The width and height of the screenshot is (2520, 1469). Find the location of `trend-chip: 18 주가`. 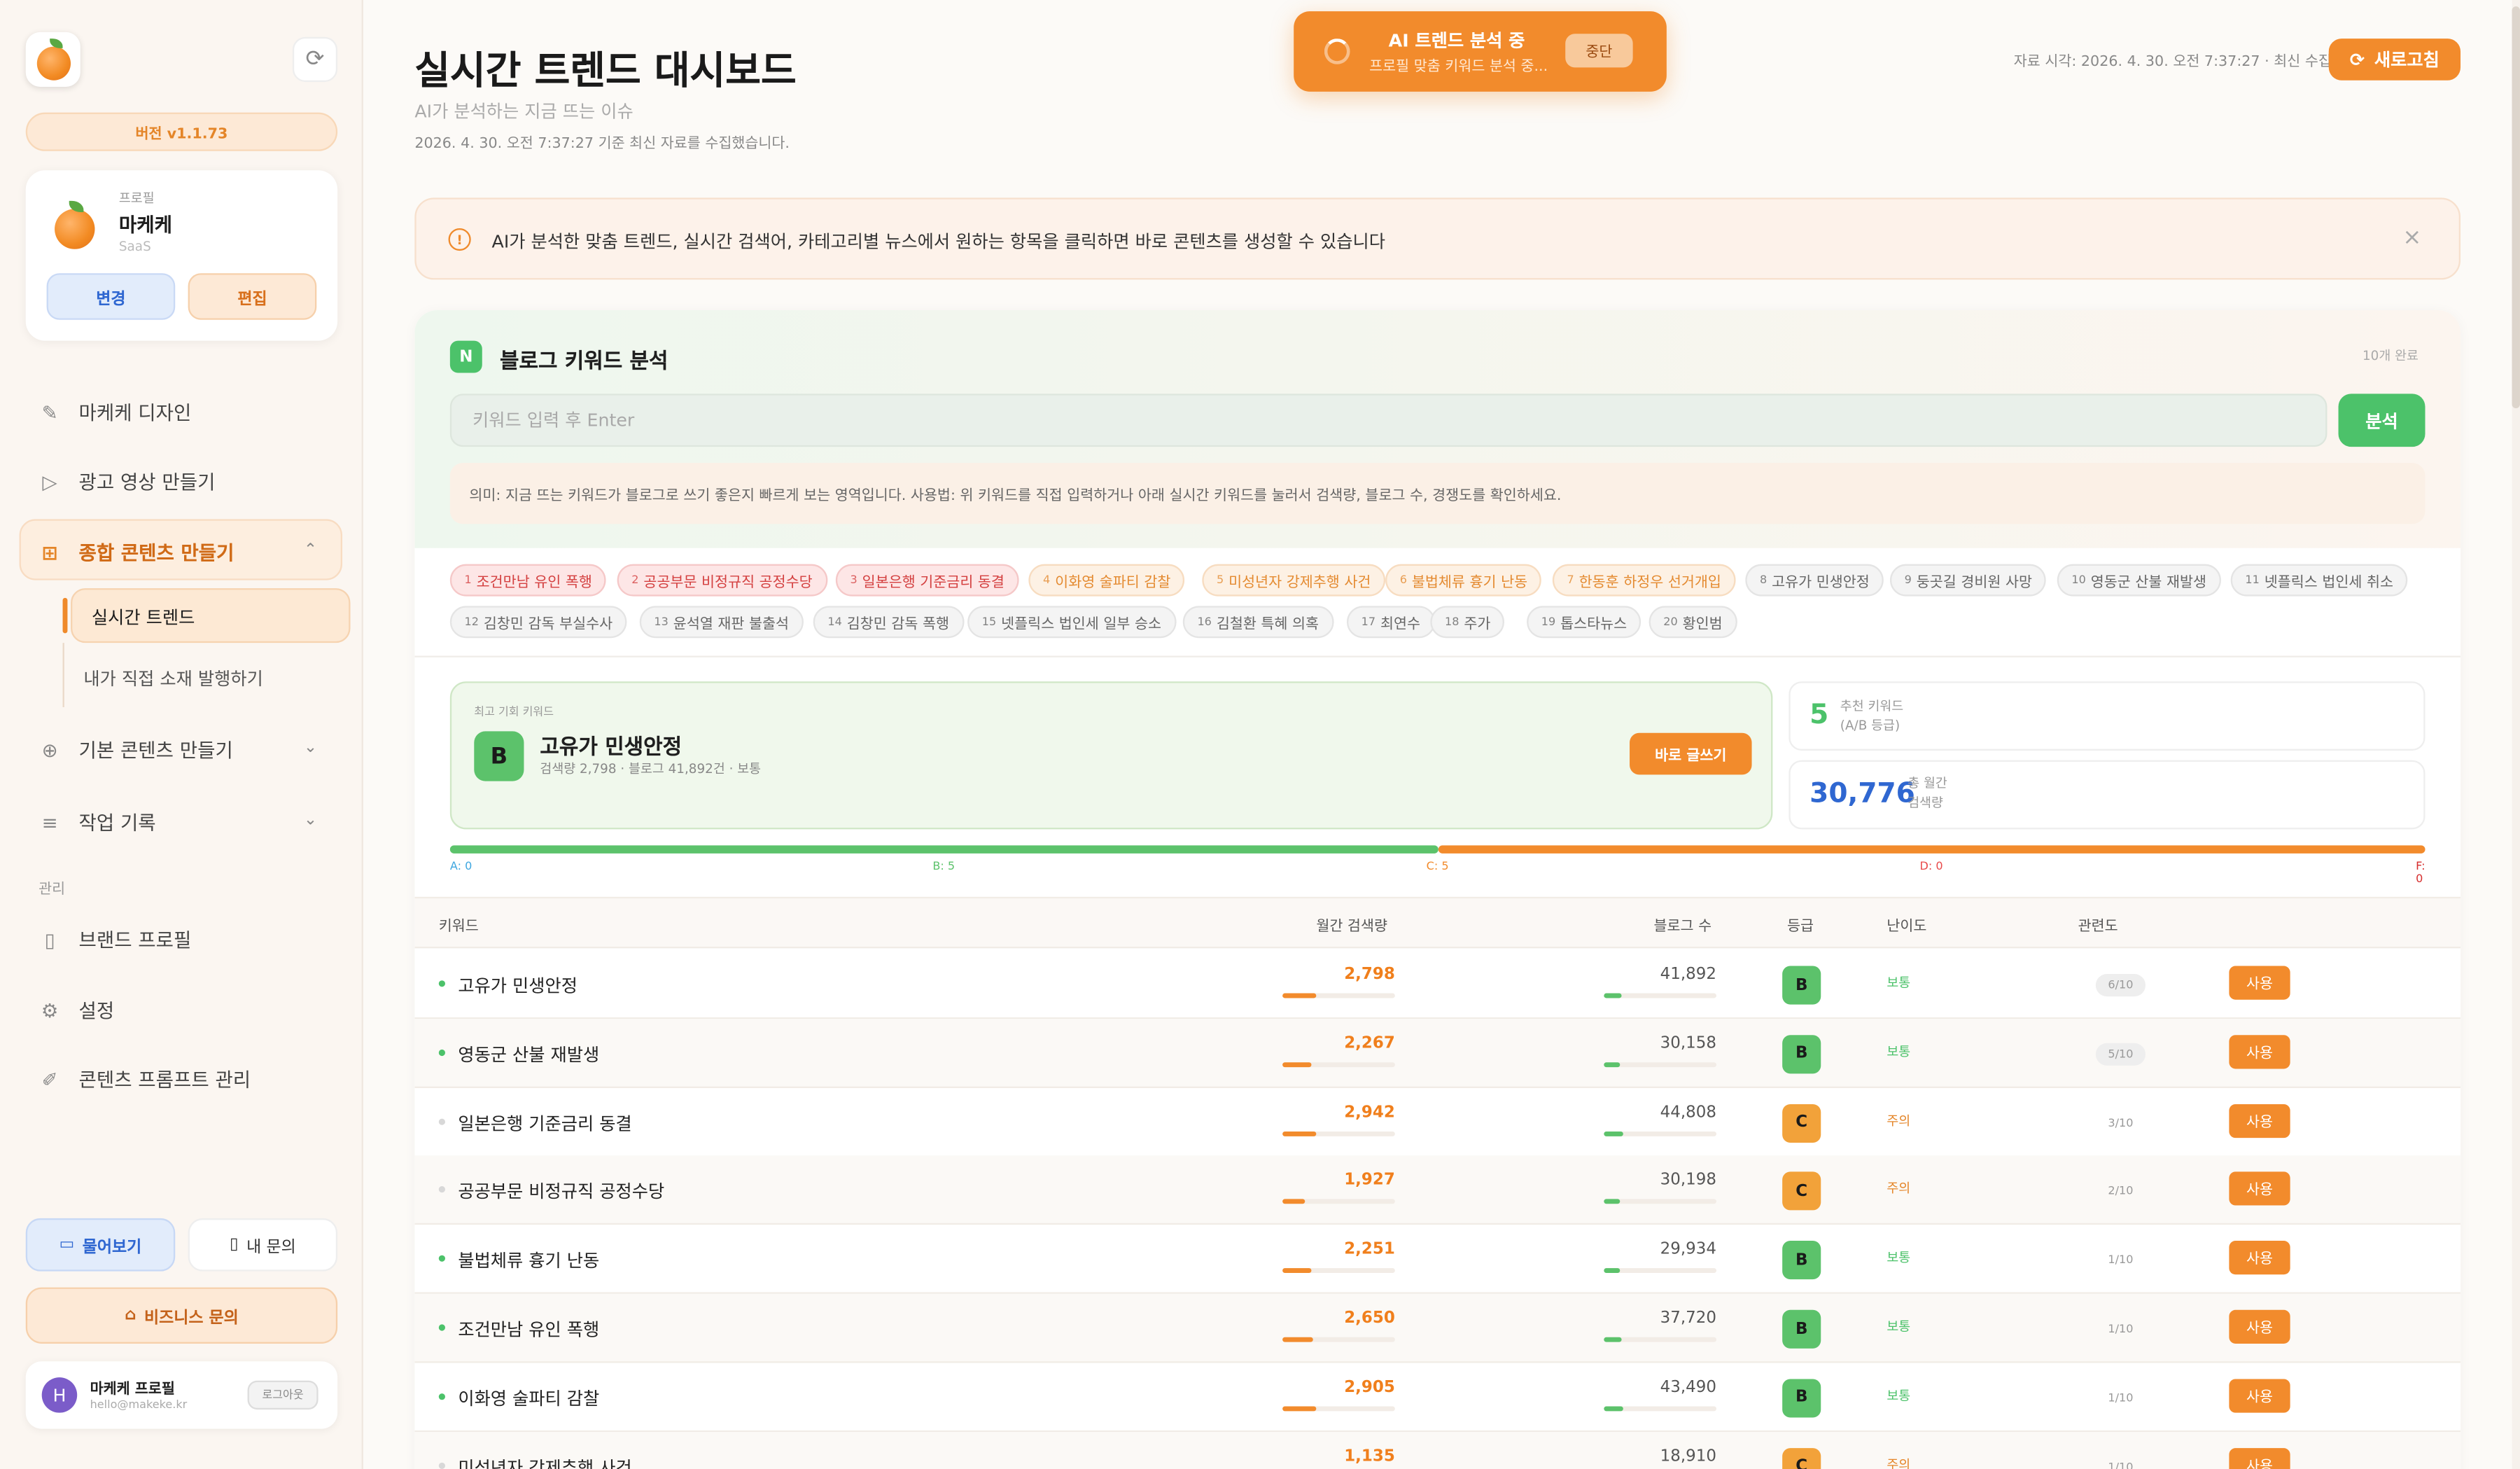

trend-chip: 18 주가 is located at coordinates (1468, 622).